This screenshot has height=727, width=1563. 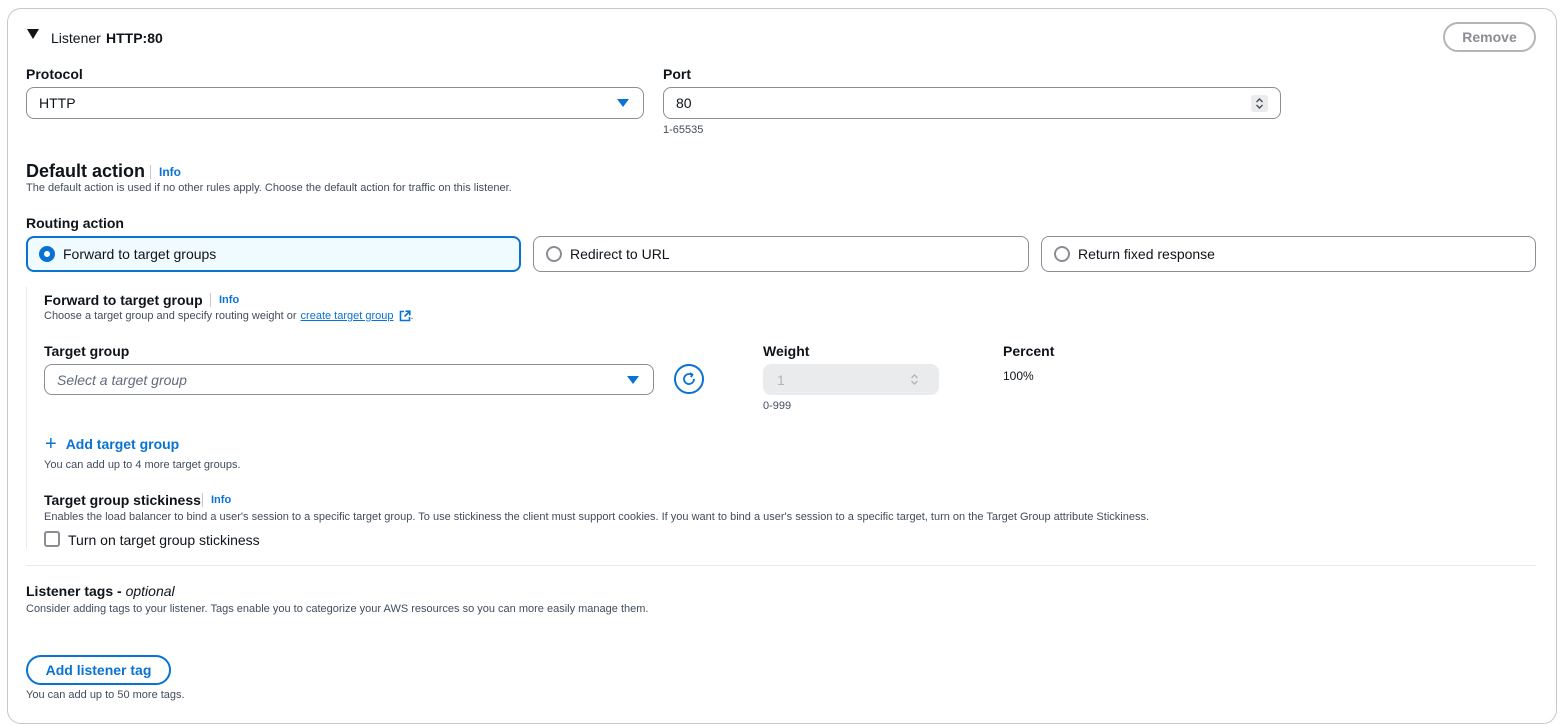 I want to click on port-input: 80, so click(x=972, y=103).